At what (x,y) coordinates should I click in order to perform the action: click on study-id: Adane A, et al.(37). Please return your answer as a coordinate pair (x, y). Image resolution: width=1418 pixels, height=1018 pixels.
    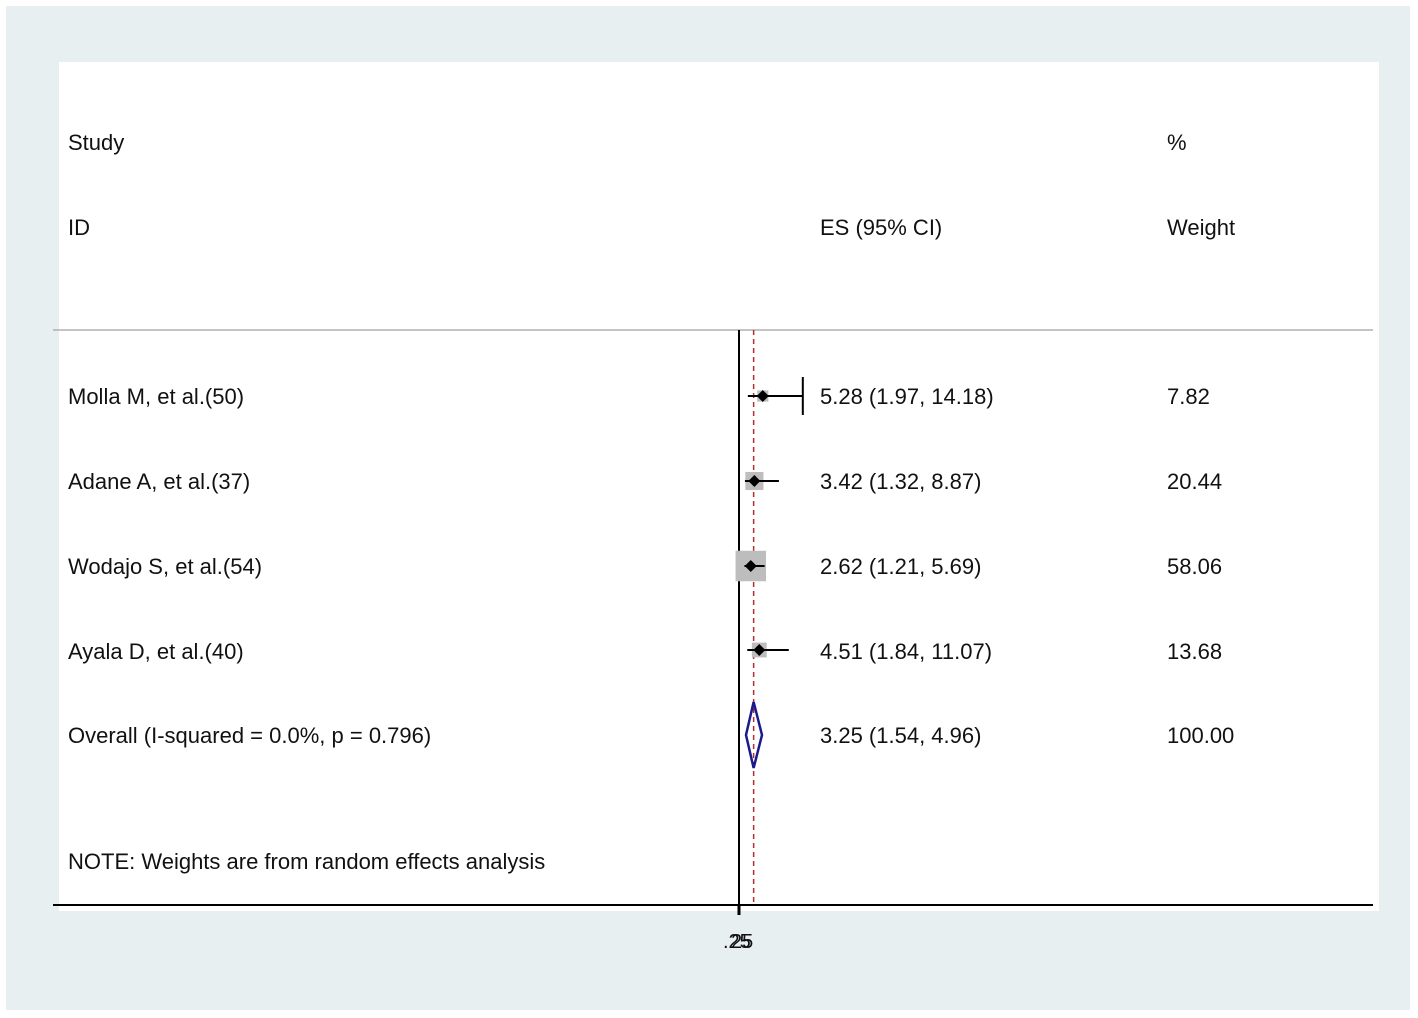
    Looking at the image, I should click on (159, 481).